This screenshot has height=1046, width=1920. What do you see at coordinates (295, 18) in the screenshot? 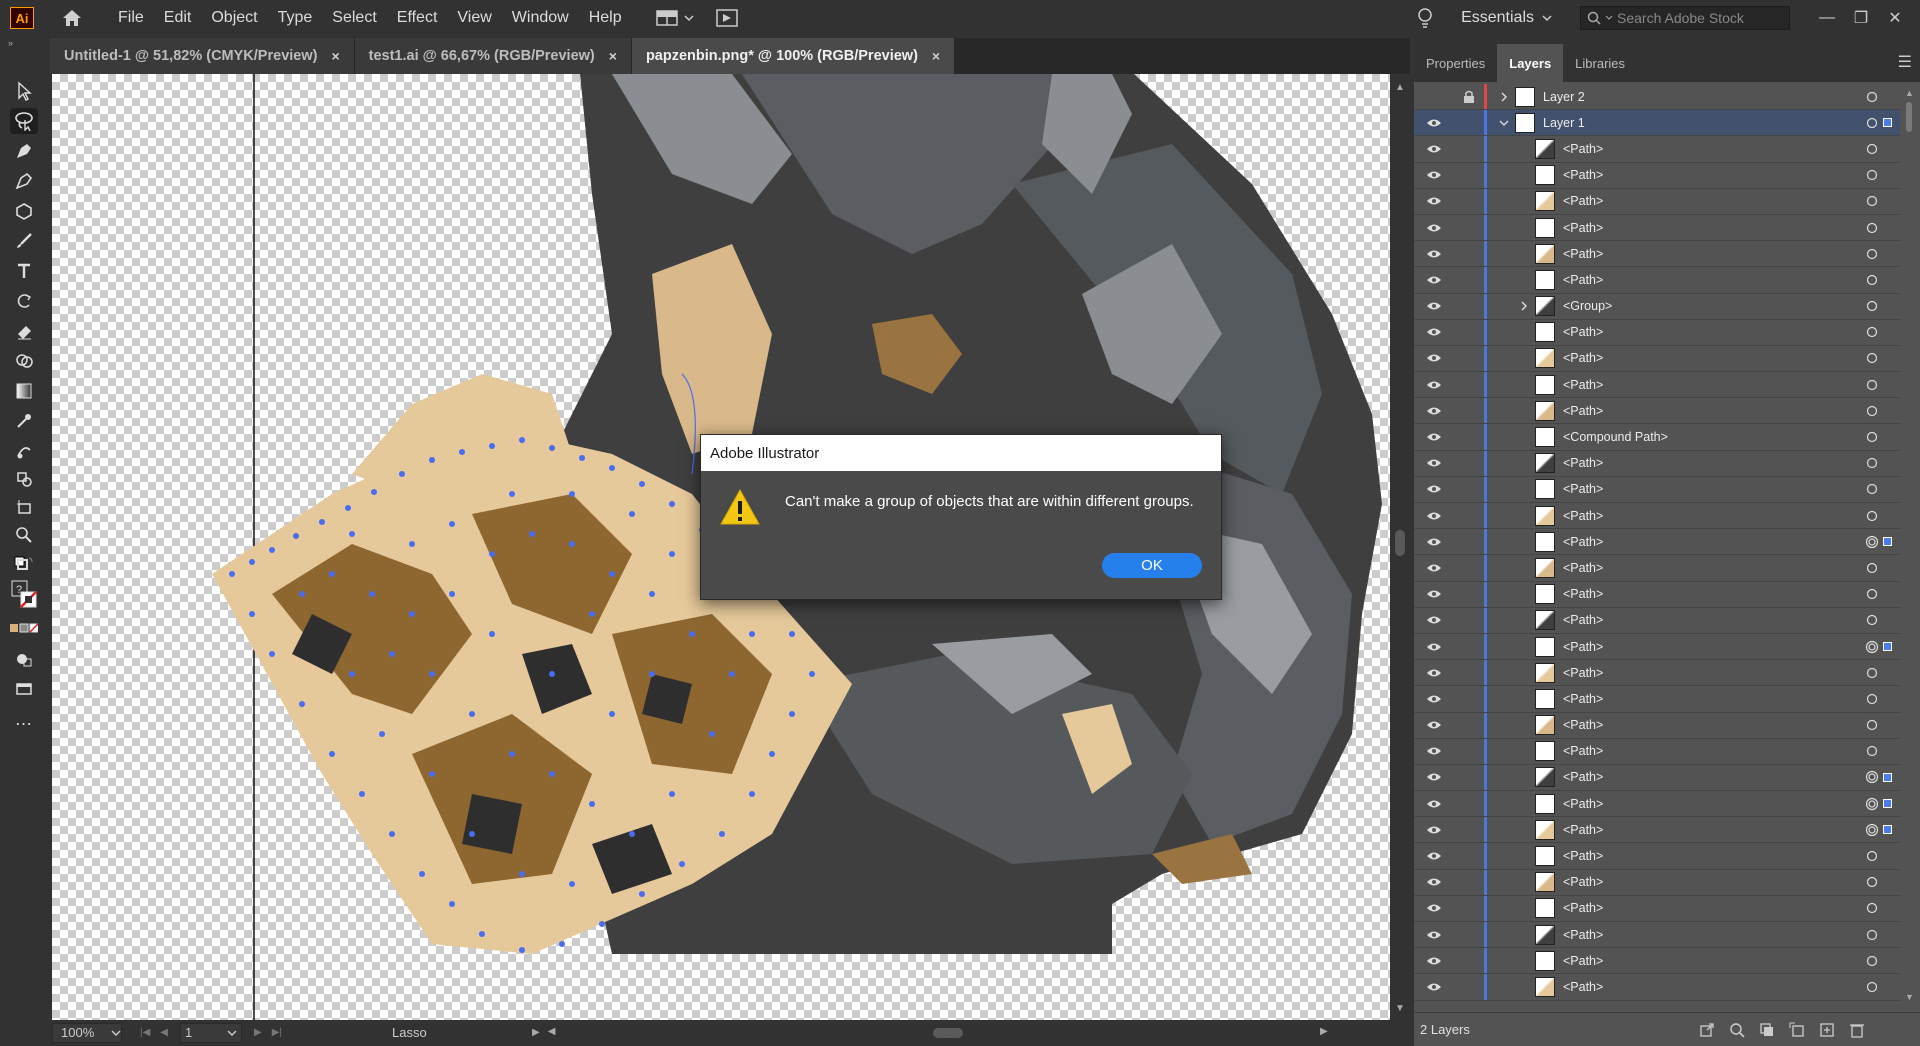
I see `menu-type: Type` at bounding box center [295, 18].